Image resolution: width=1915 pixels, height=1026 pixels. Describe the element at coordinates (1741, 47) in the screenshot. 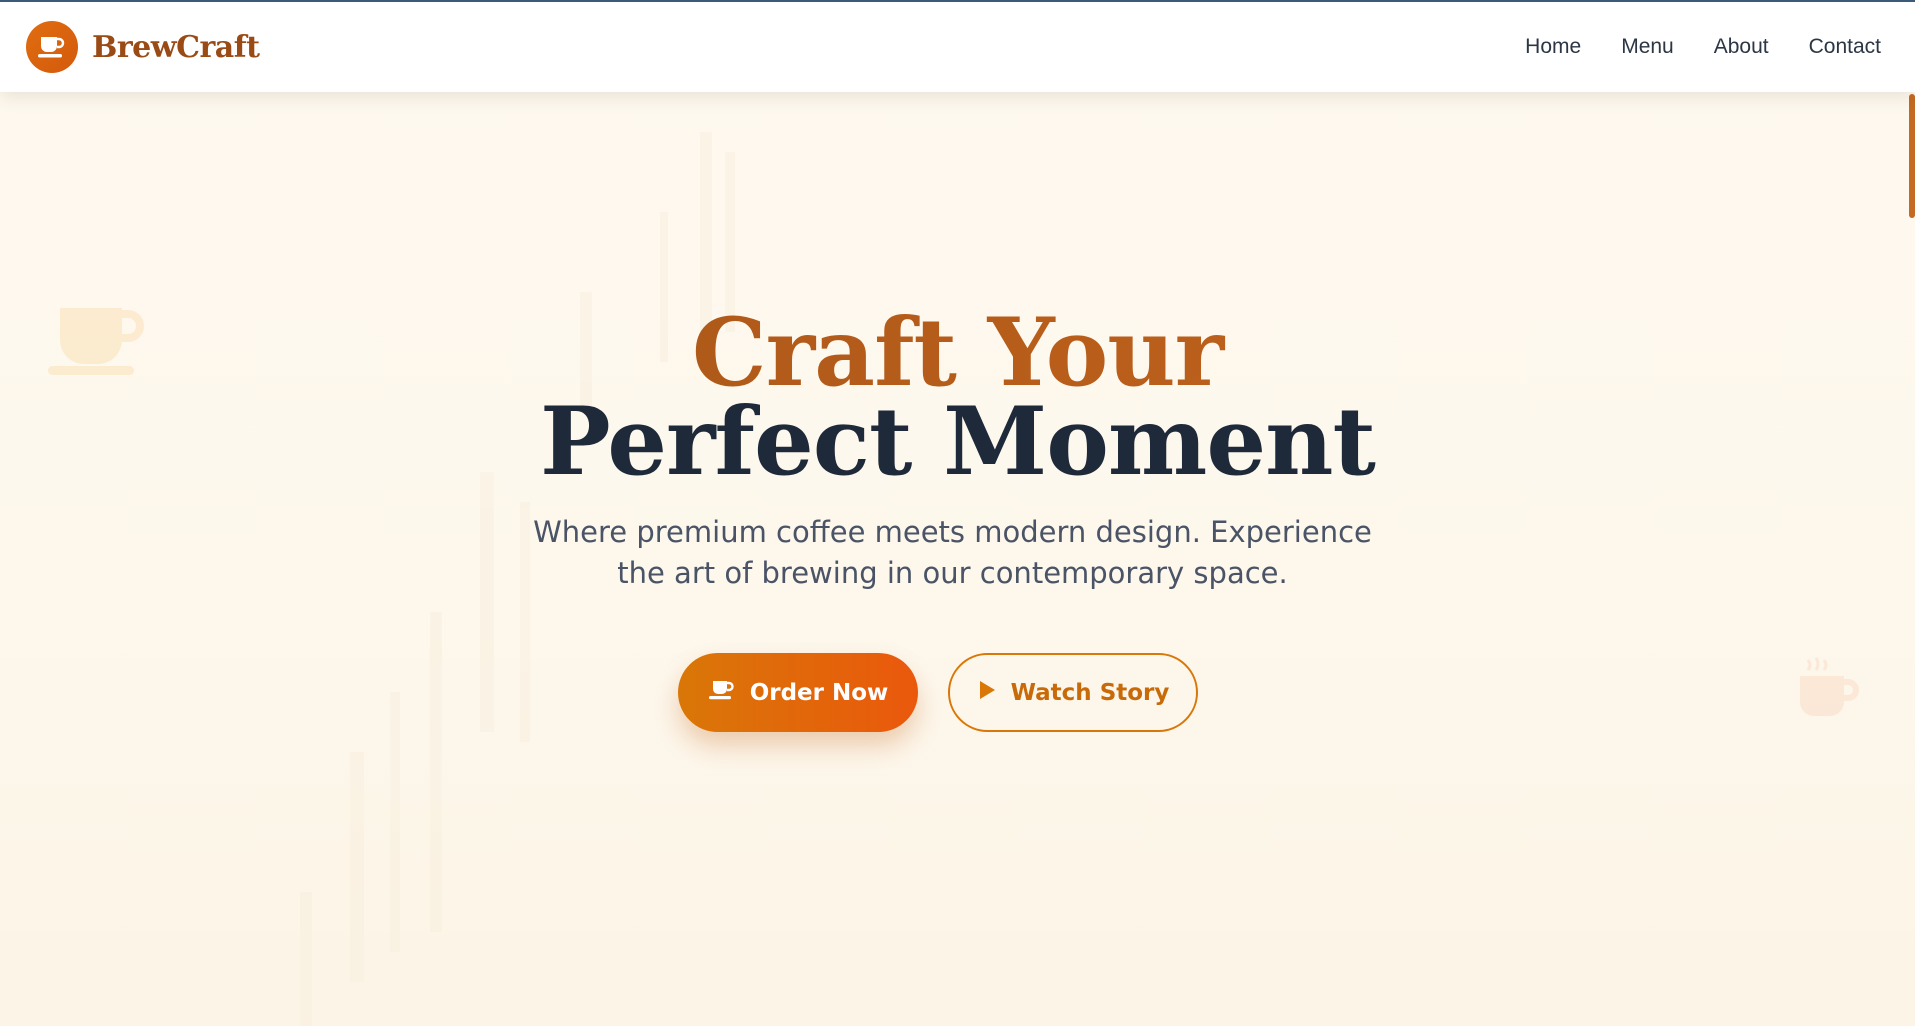

I see `nav-link-about: About` at that location.